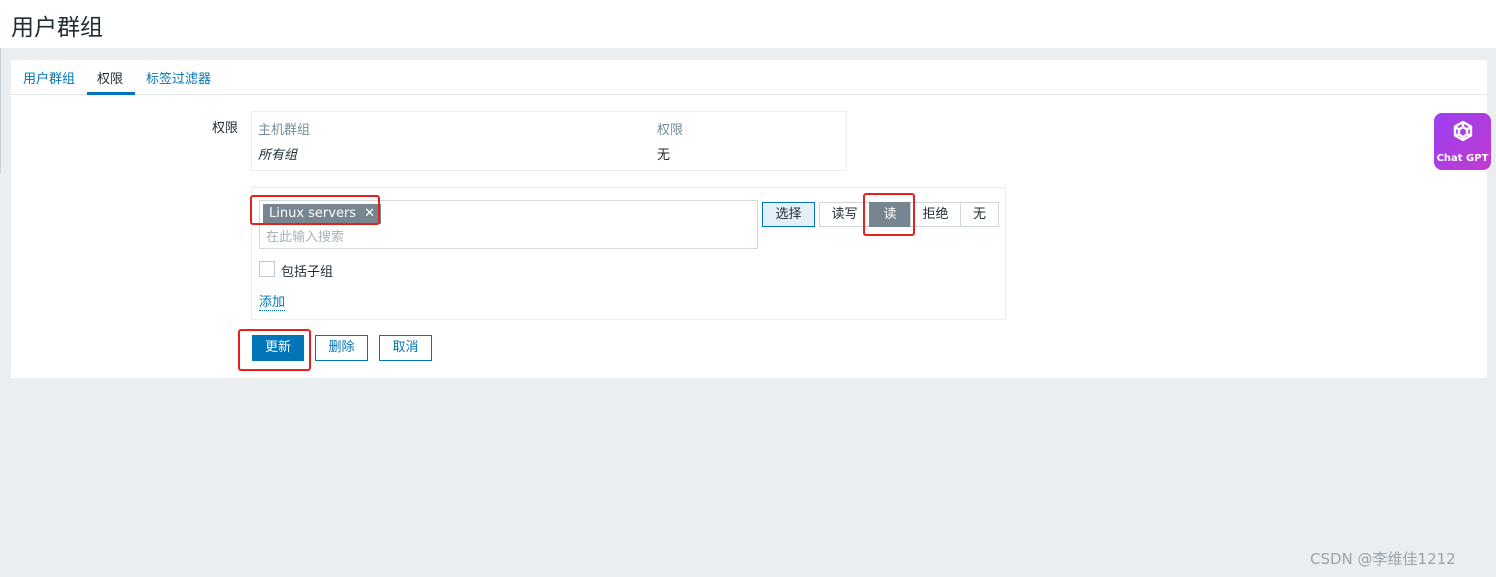 Image resolution: width=1496 pixels, height=577 pixels. I want to click on tab-user-group: 用户群组, so click(49, 77).